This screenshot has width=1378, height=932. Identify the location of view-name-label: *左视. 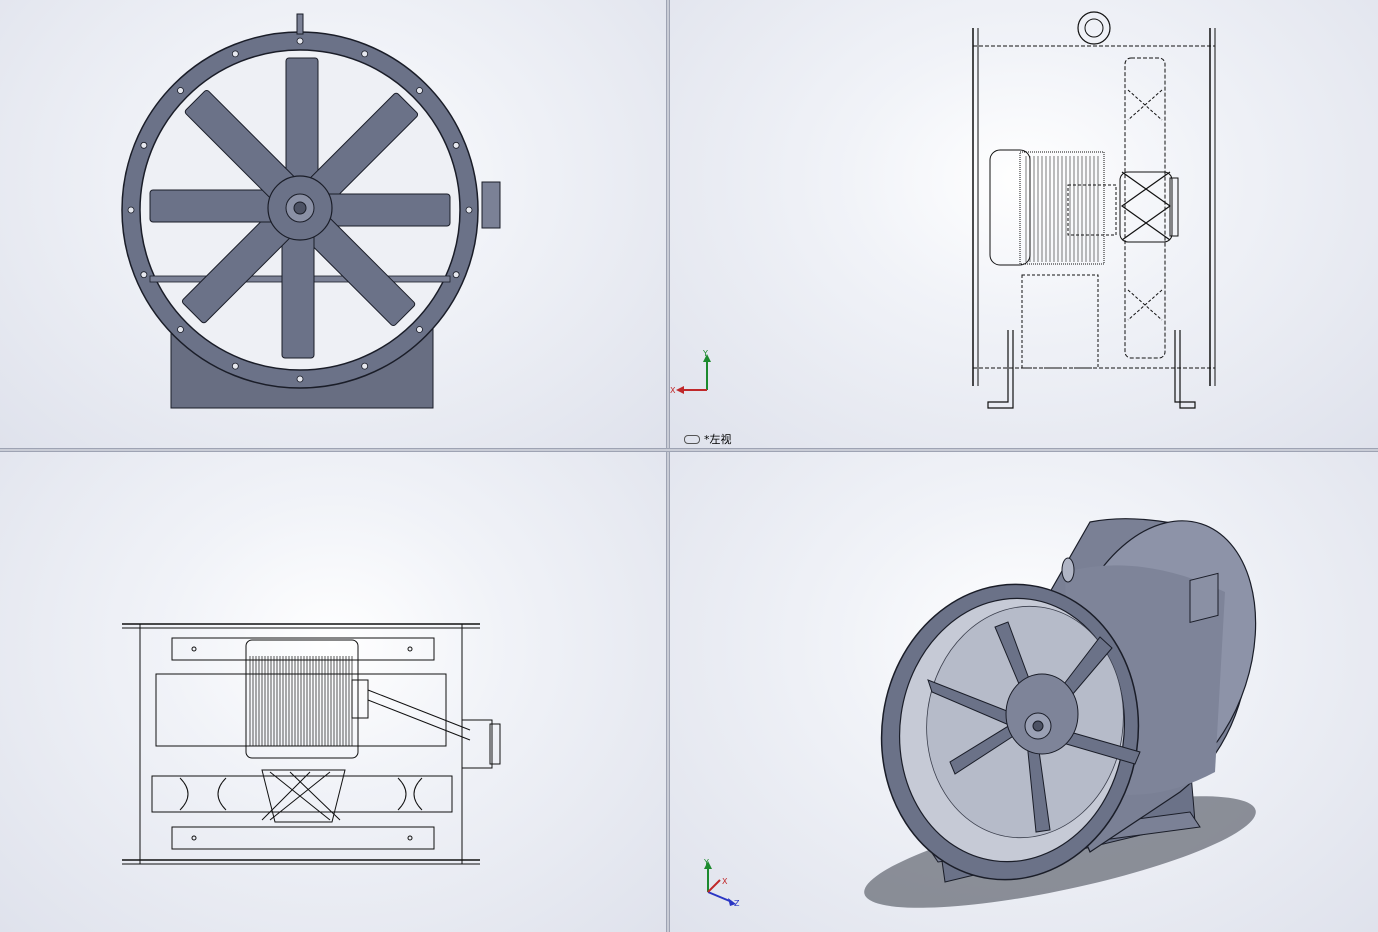
(708, 439).